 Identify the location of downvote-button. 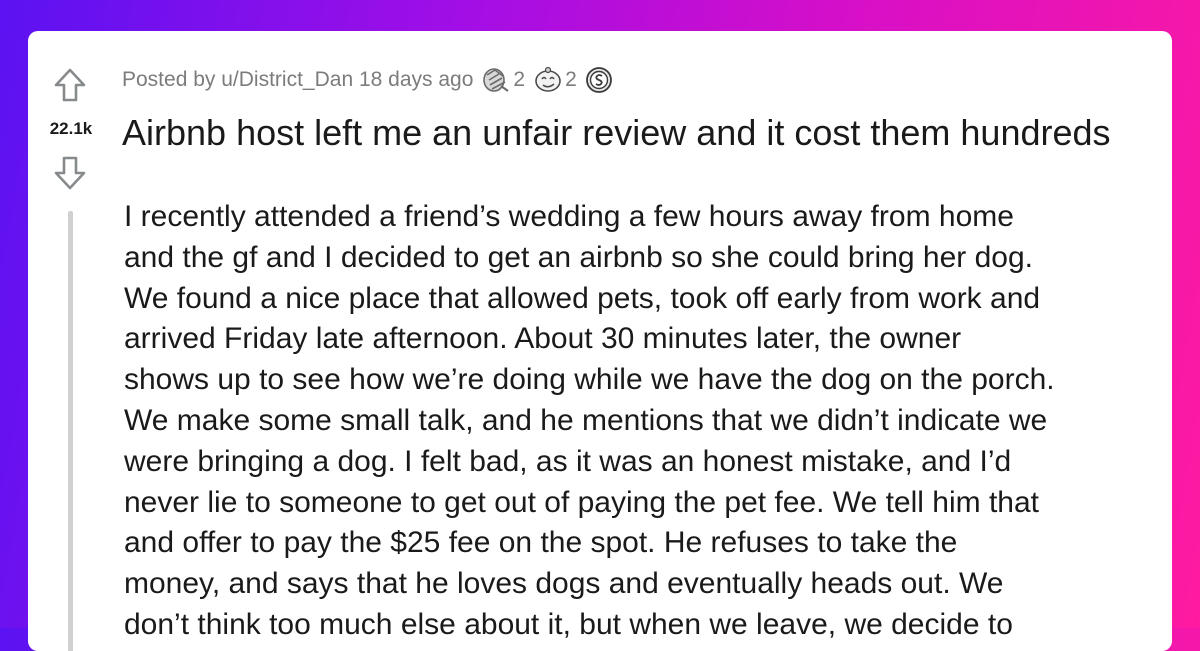
(70, 173).